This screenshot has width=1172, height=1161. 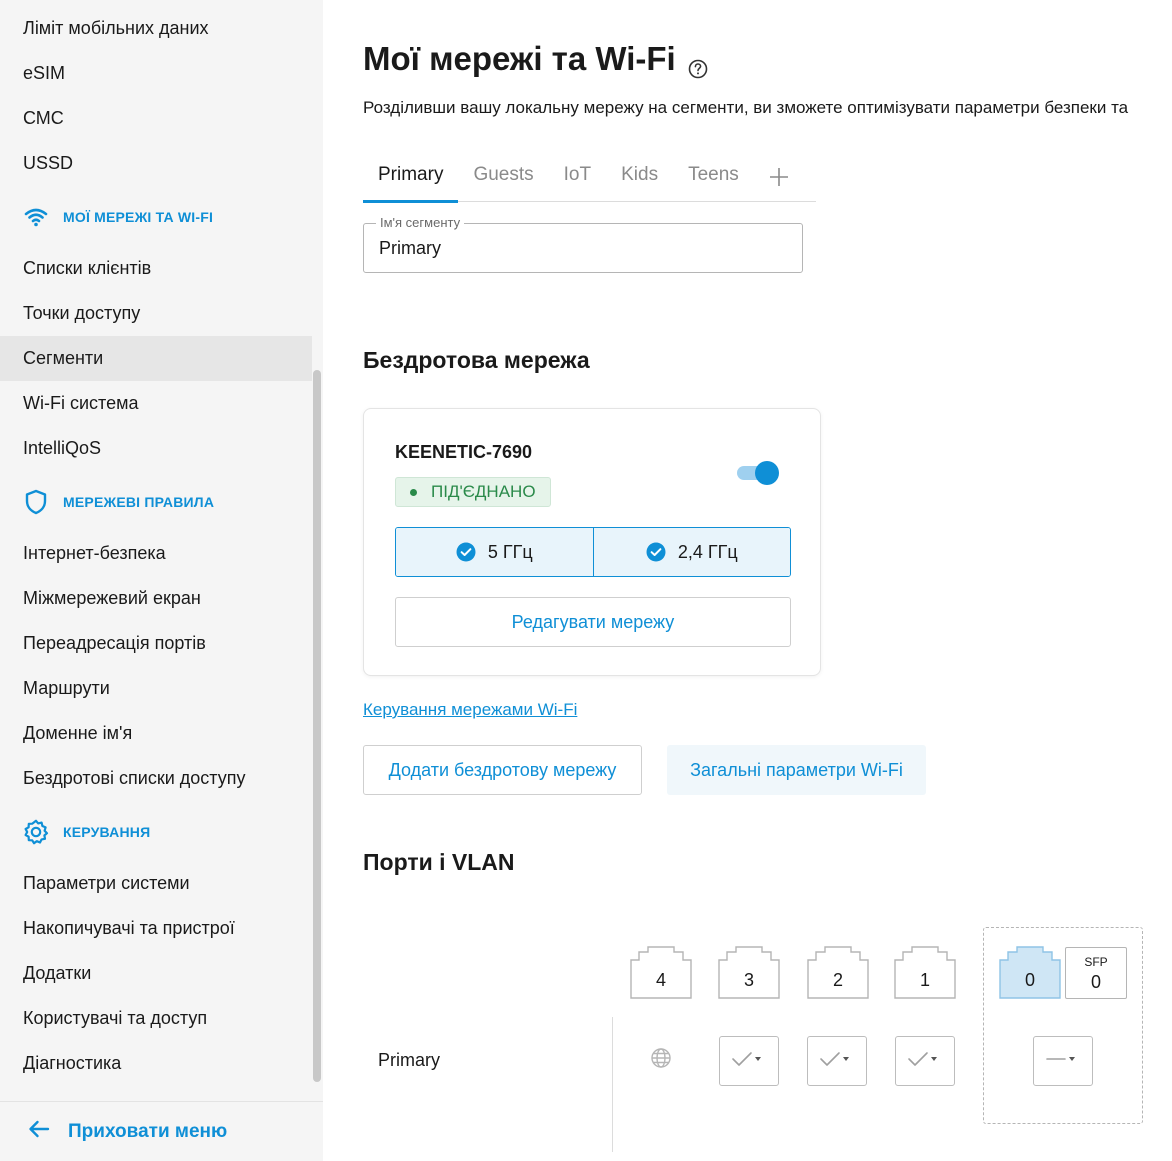 I want to click on status-badge: ПІД'ЄДНАНО, so click(x=473, y=492).